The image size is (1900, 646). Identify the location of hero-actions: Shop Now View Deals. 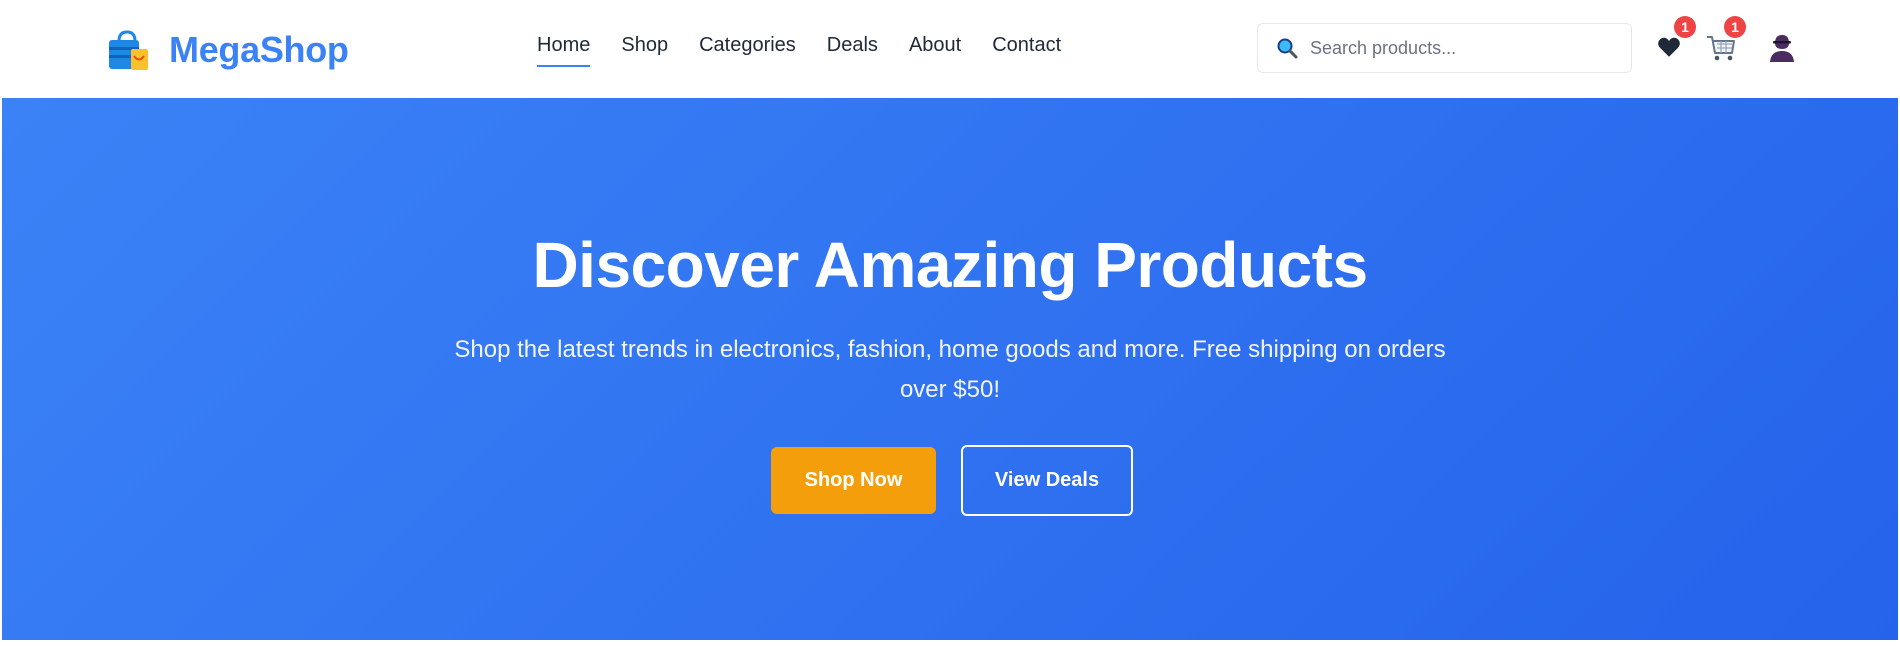
(952, 480).